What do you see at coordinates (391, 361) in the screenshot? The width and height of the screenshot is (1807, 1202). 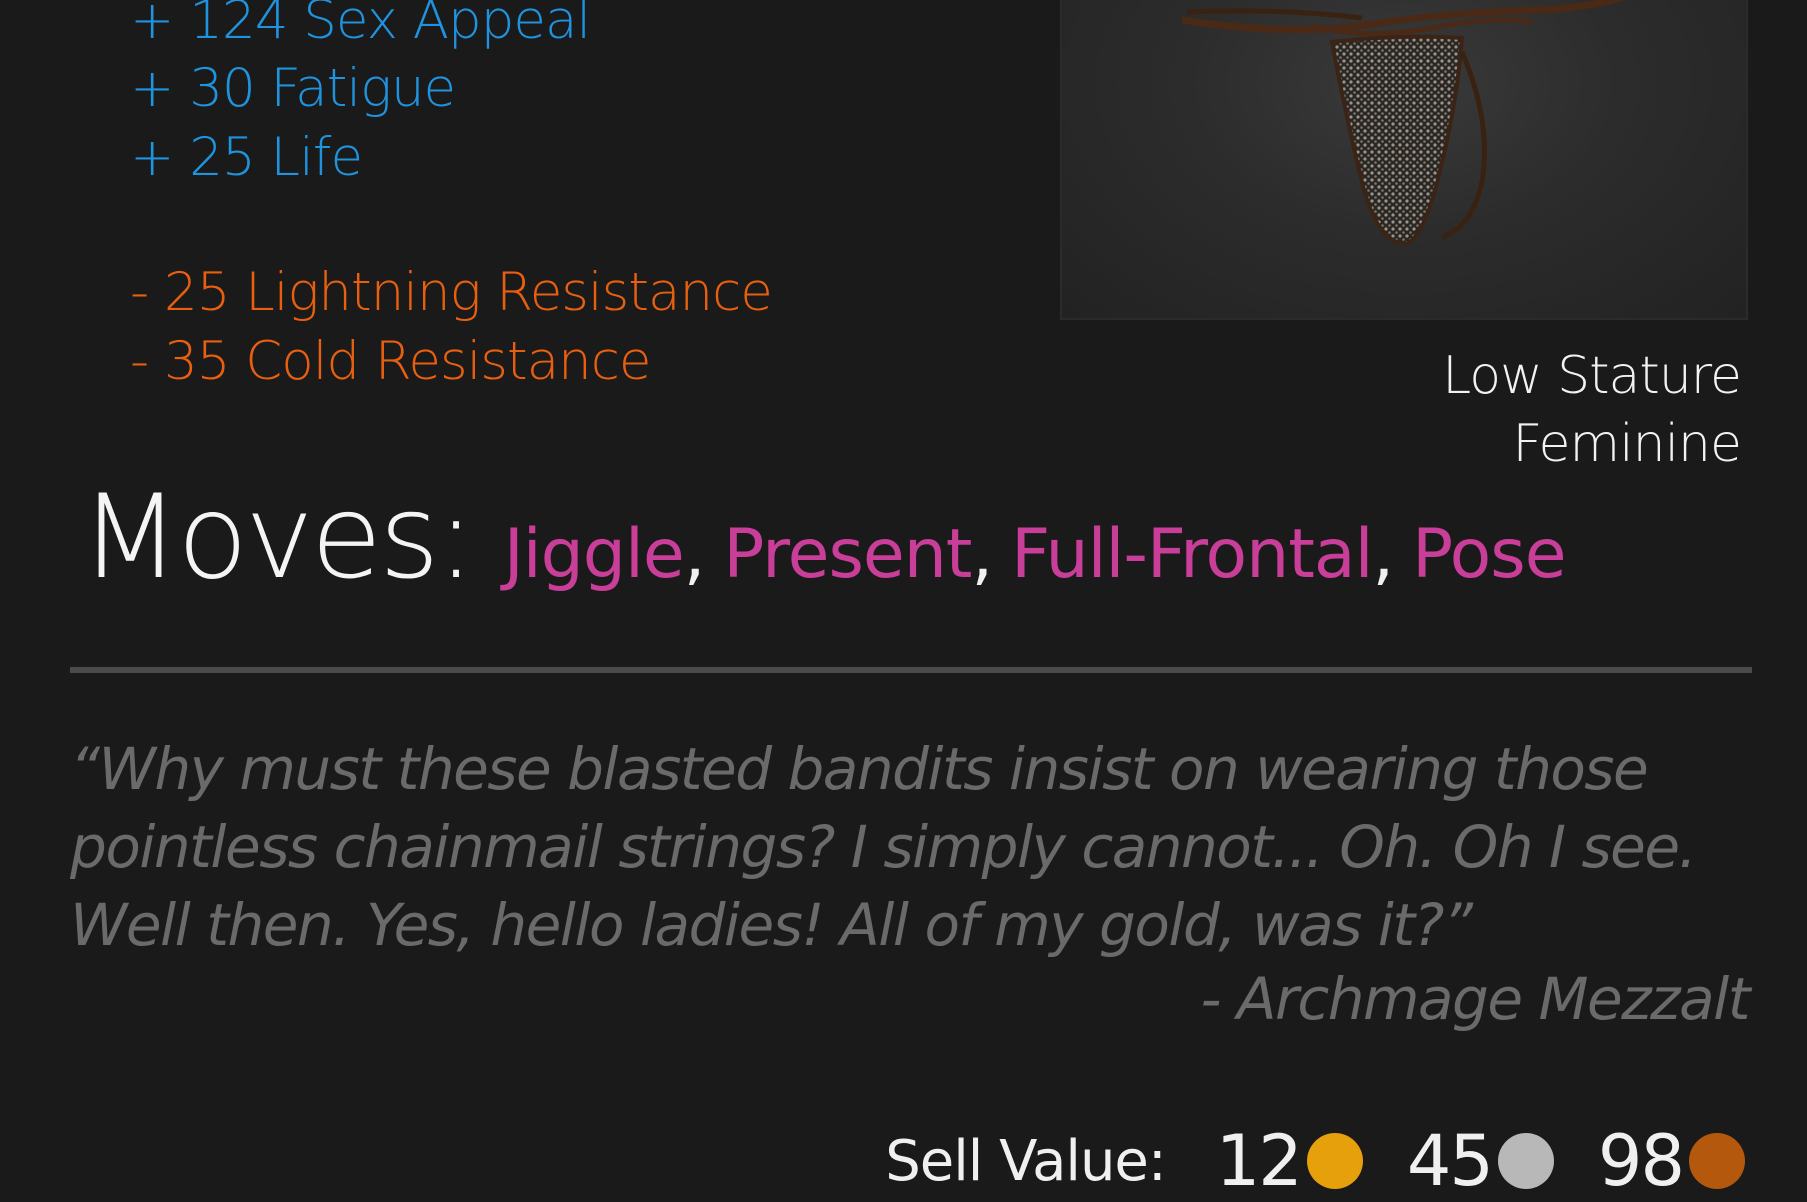 I see `stat-cold-resistance: - 35 Cold Resistance` at bounding box center [391, 361].